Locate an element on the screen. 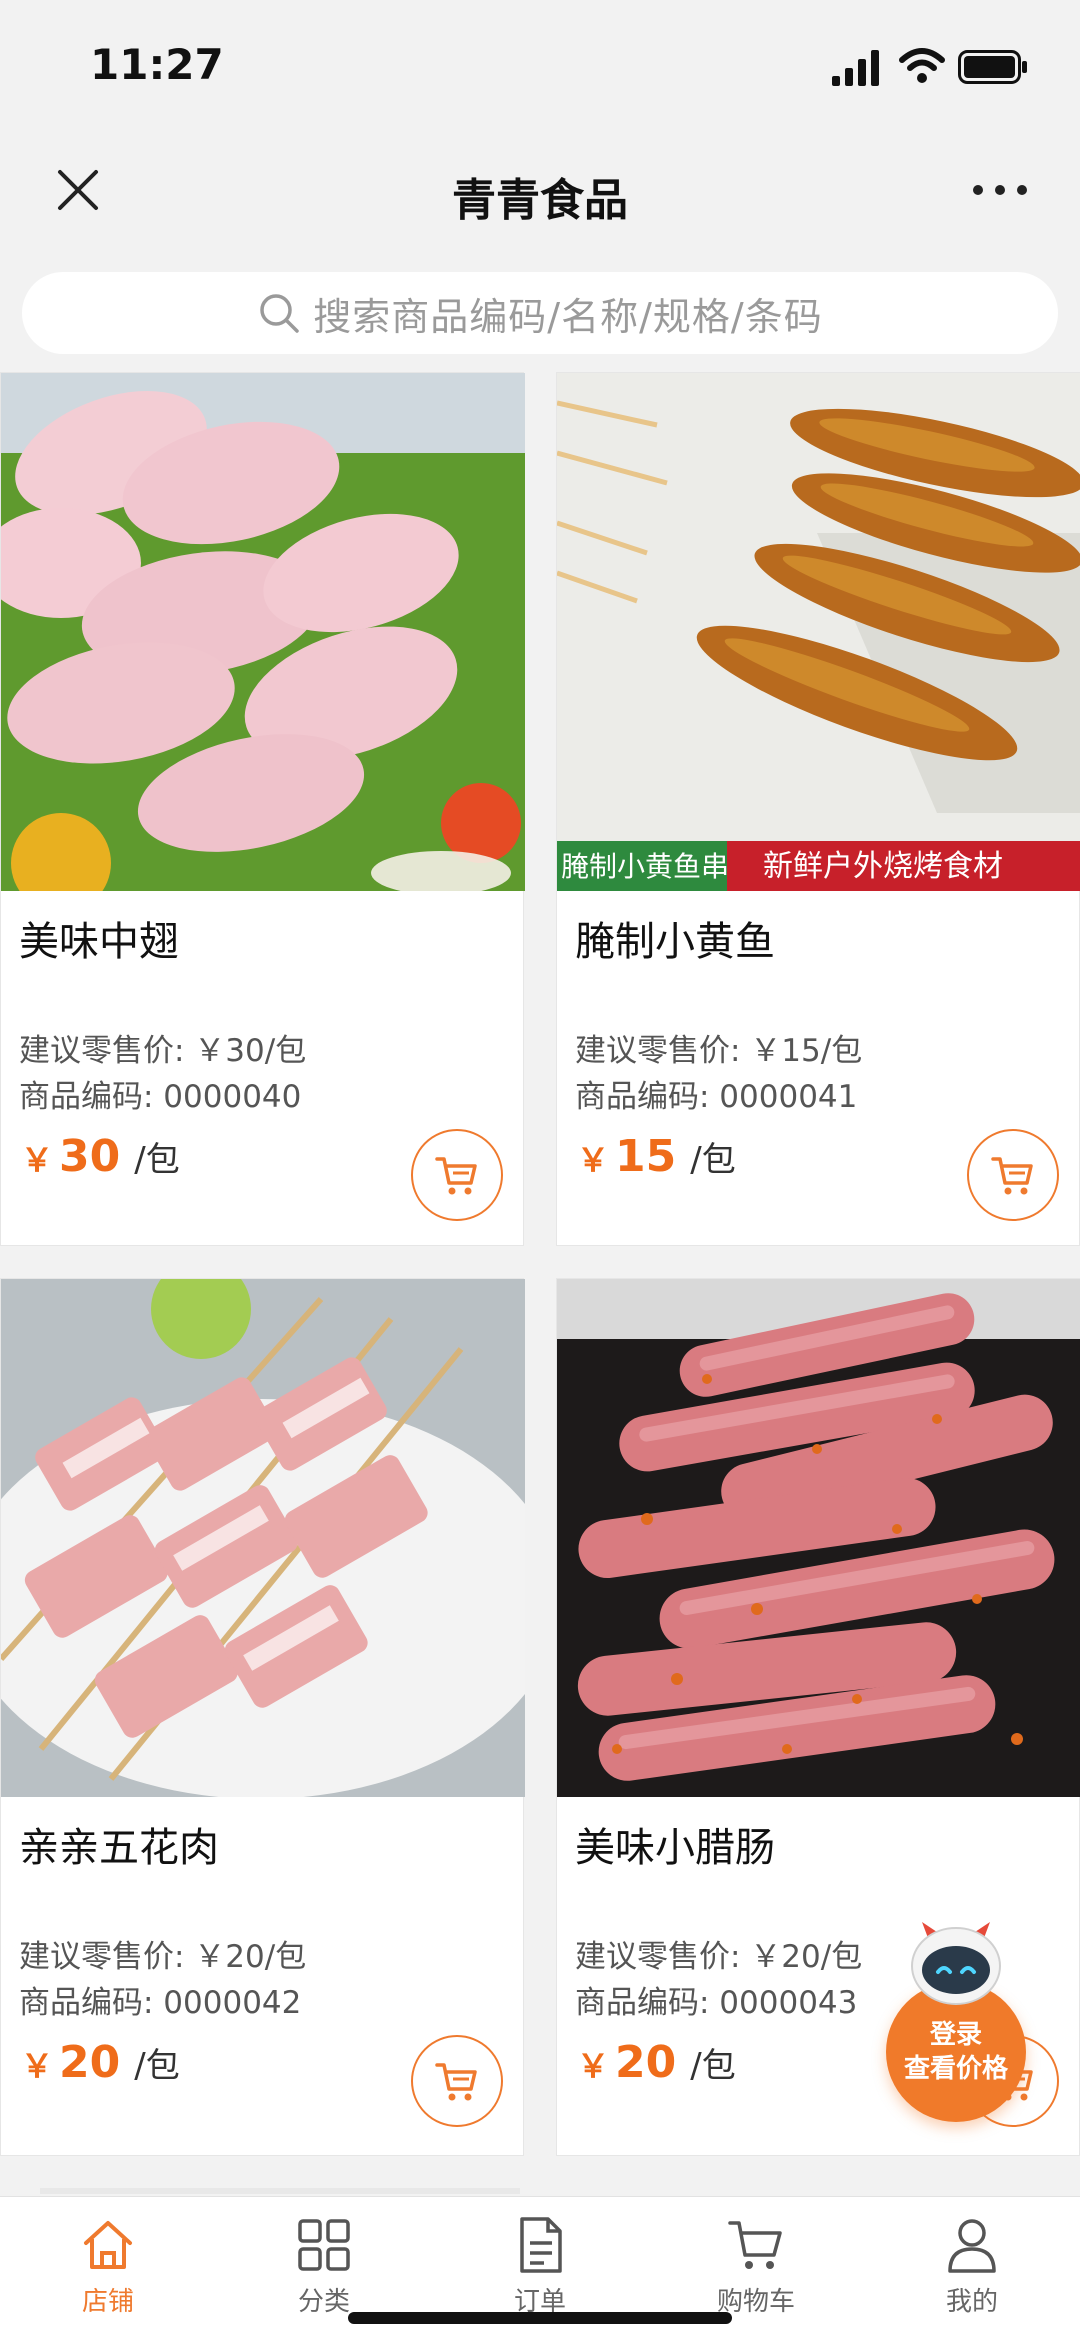 The width and height of the screenshot is (1080, 2337). product-name: 美味中翅 is located at coordinates (99, 942).